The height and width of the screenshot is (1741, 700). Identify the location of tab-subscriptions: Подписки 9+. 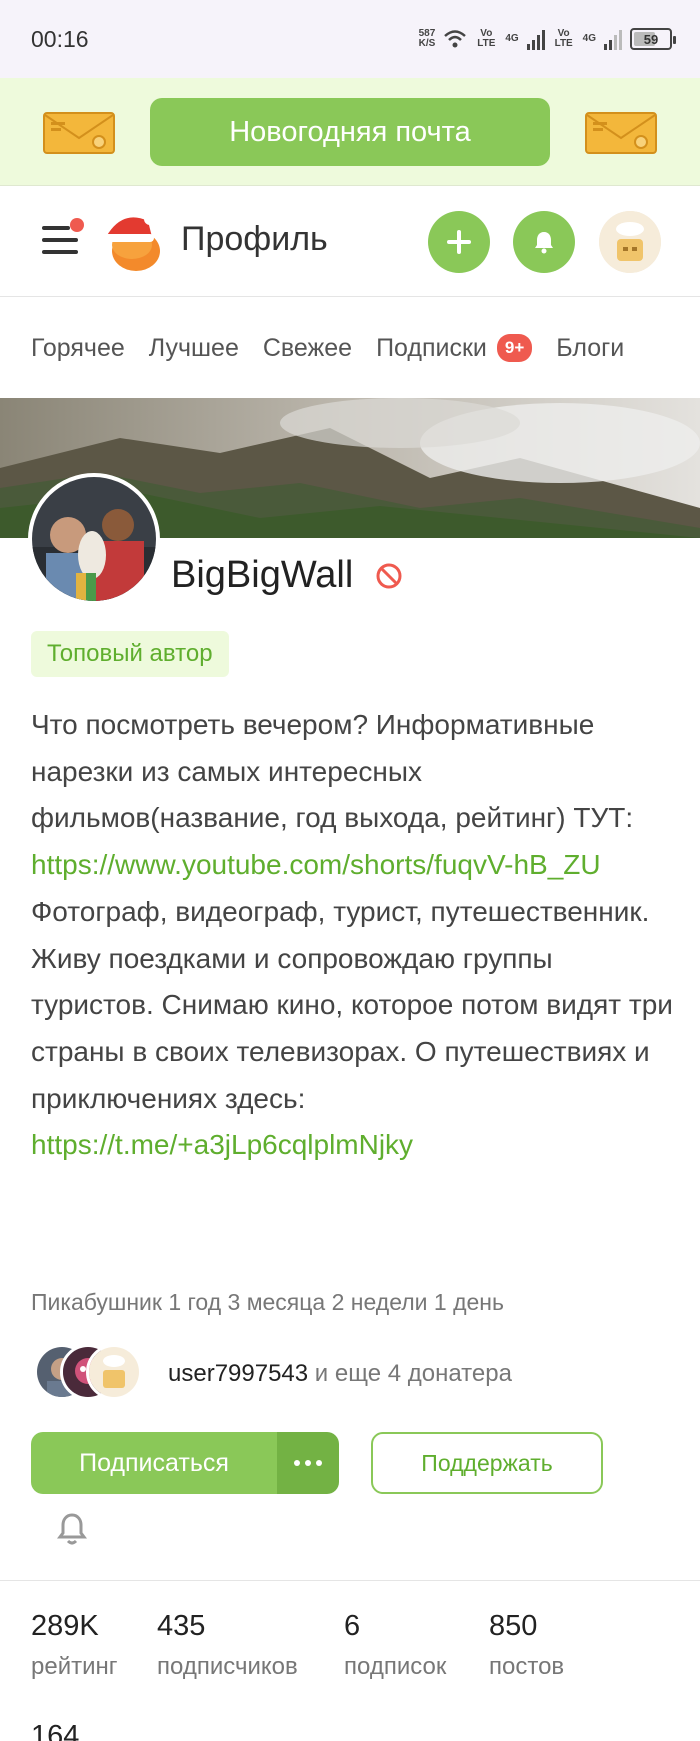
(454, 348).